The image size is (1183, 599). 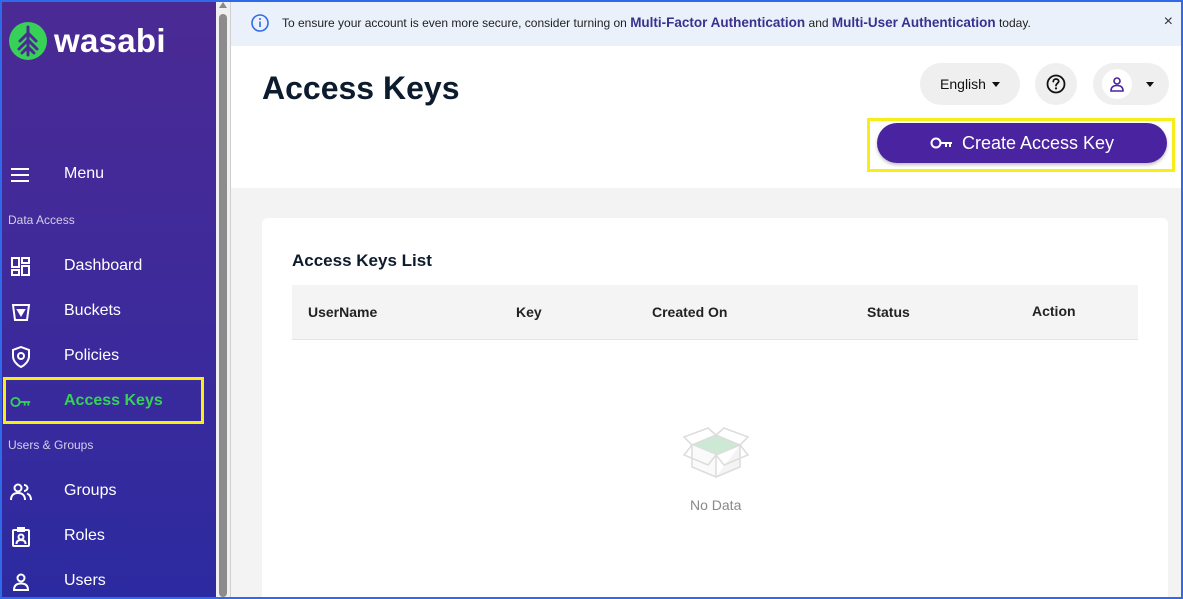 I want to click on dashboard-icon, so click(x=21, y=267).